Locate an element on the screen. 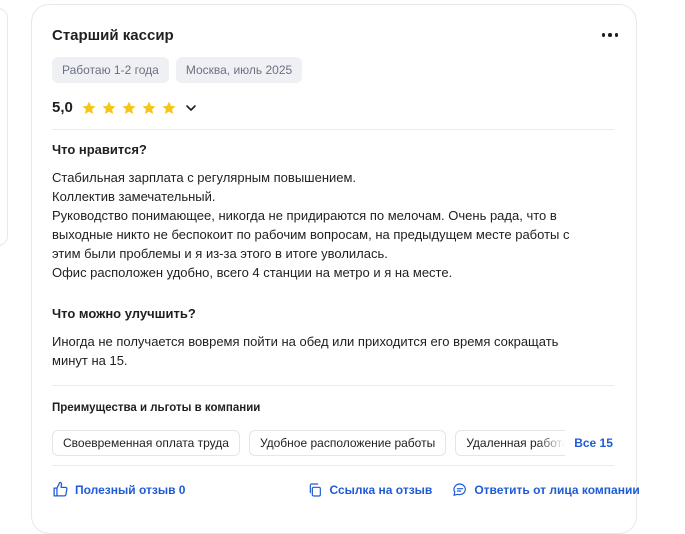 This screenshot has width=685, height=534. benefit-chip: Удобное расположение работы is located at coordinates (347, 443).